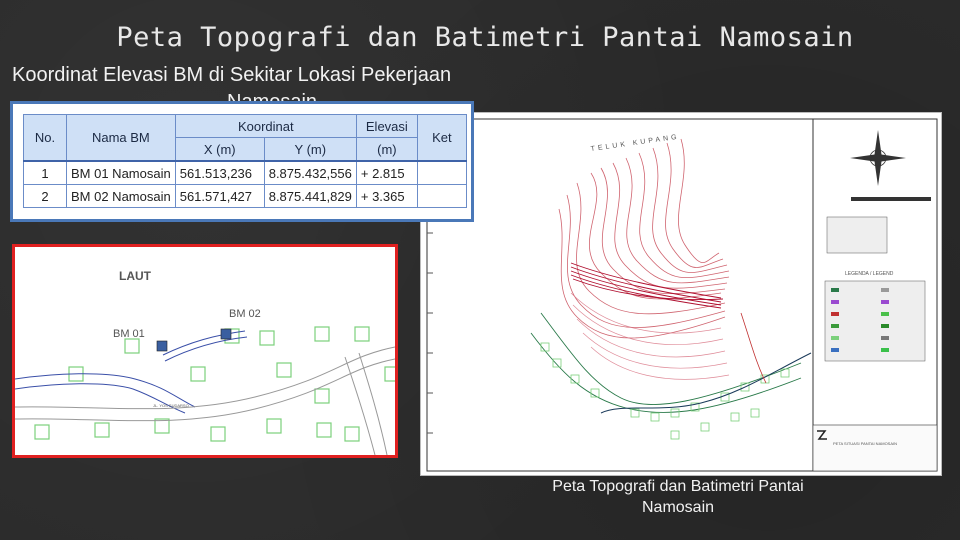  Describe the element at coordinates (45, 196) in the screenshot. I see `cell-no: 2` at that location.